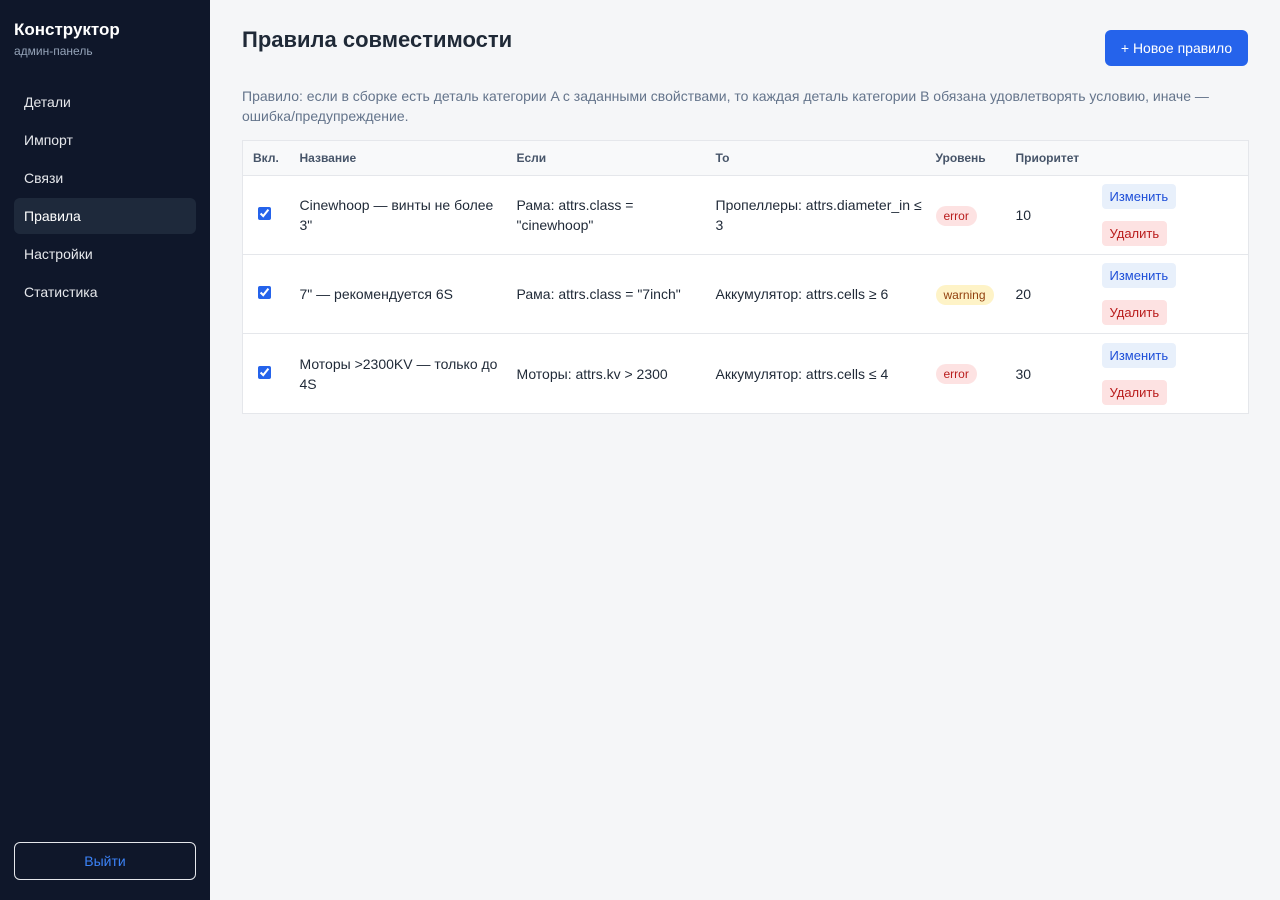 The image size is (1280, 900). What do you see at coordinates (815, 215) in the screenshot?
I see `rule-then: Пропеллеры: attrs.diameter_in ≤ 3` at bounding box center [815, 215].